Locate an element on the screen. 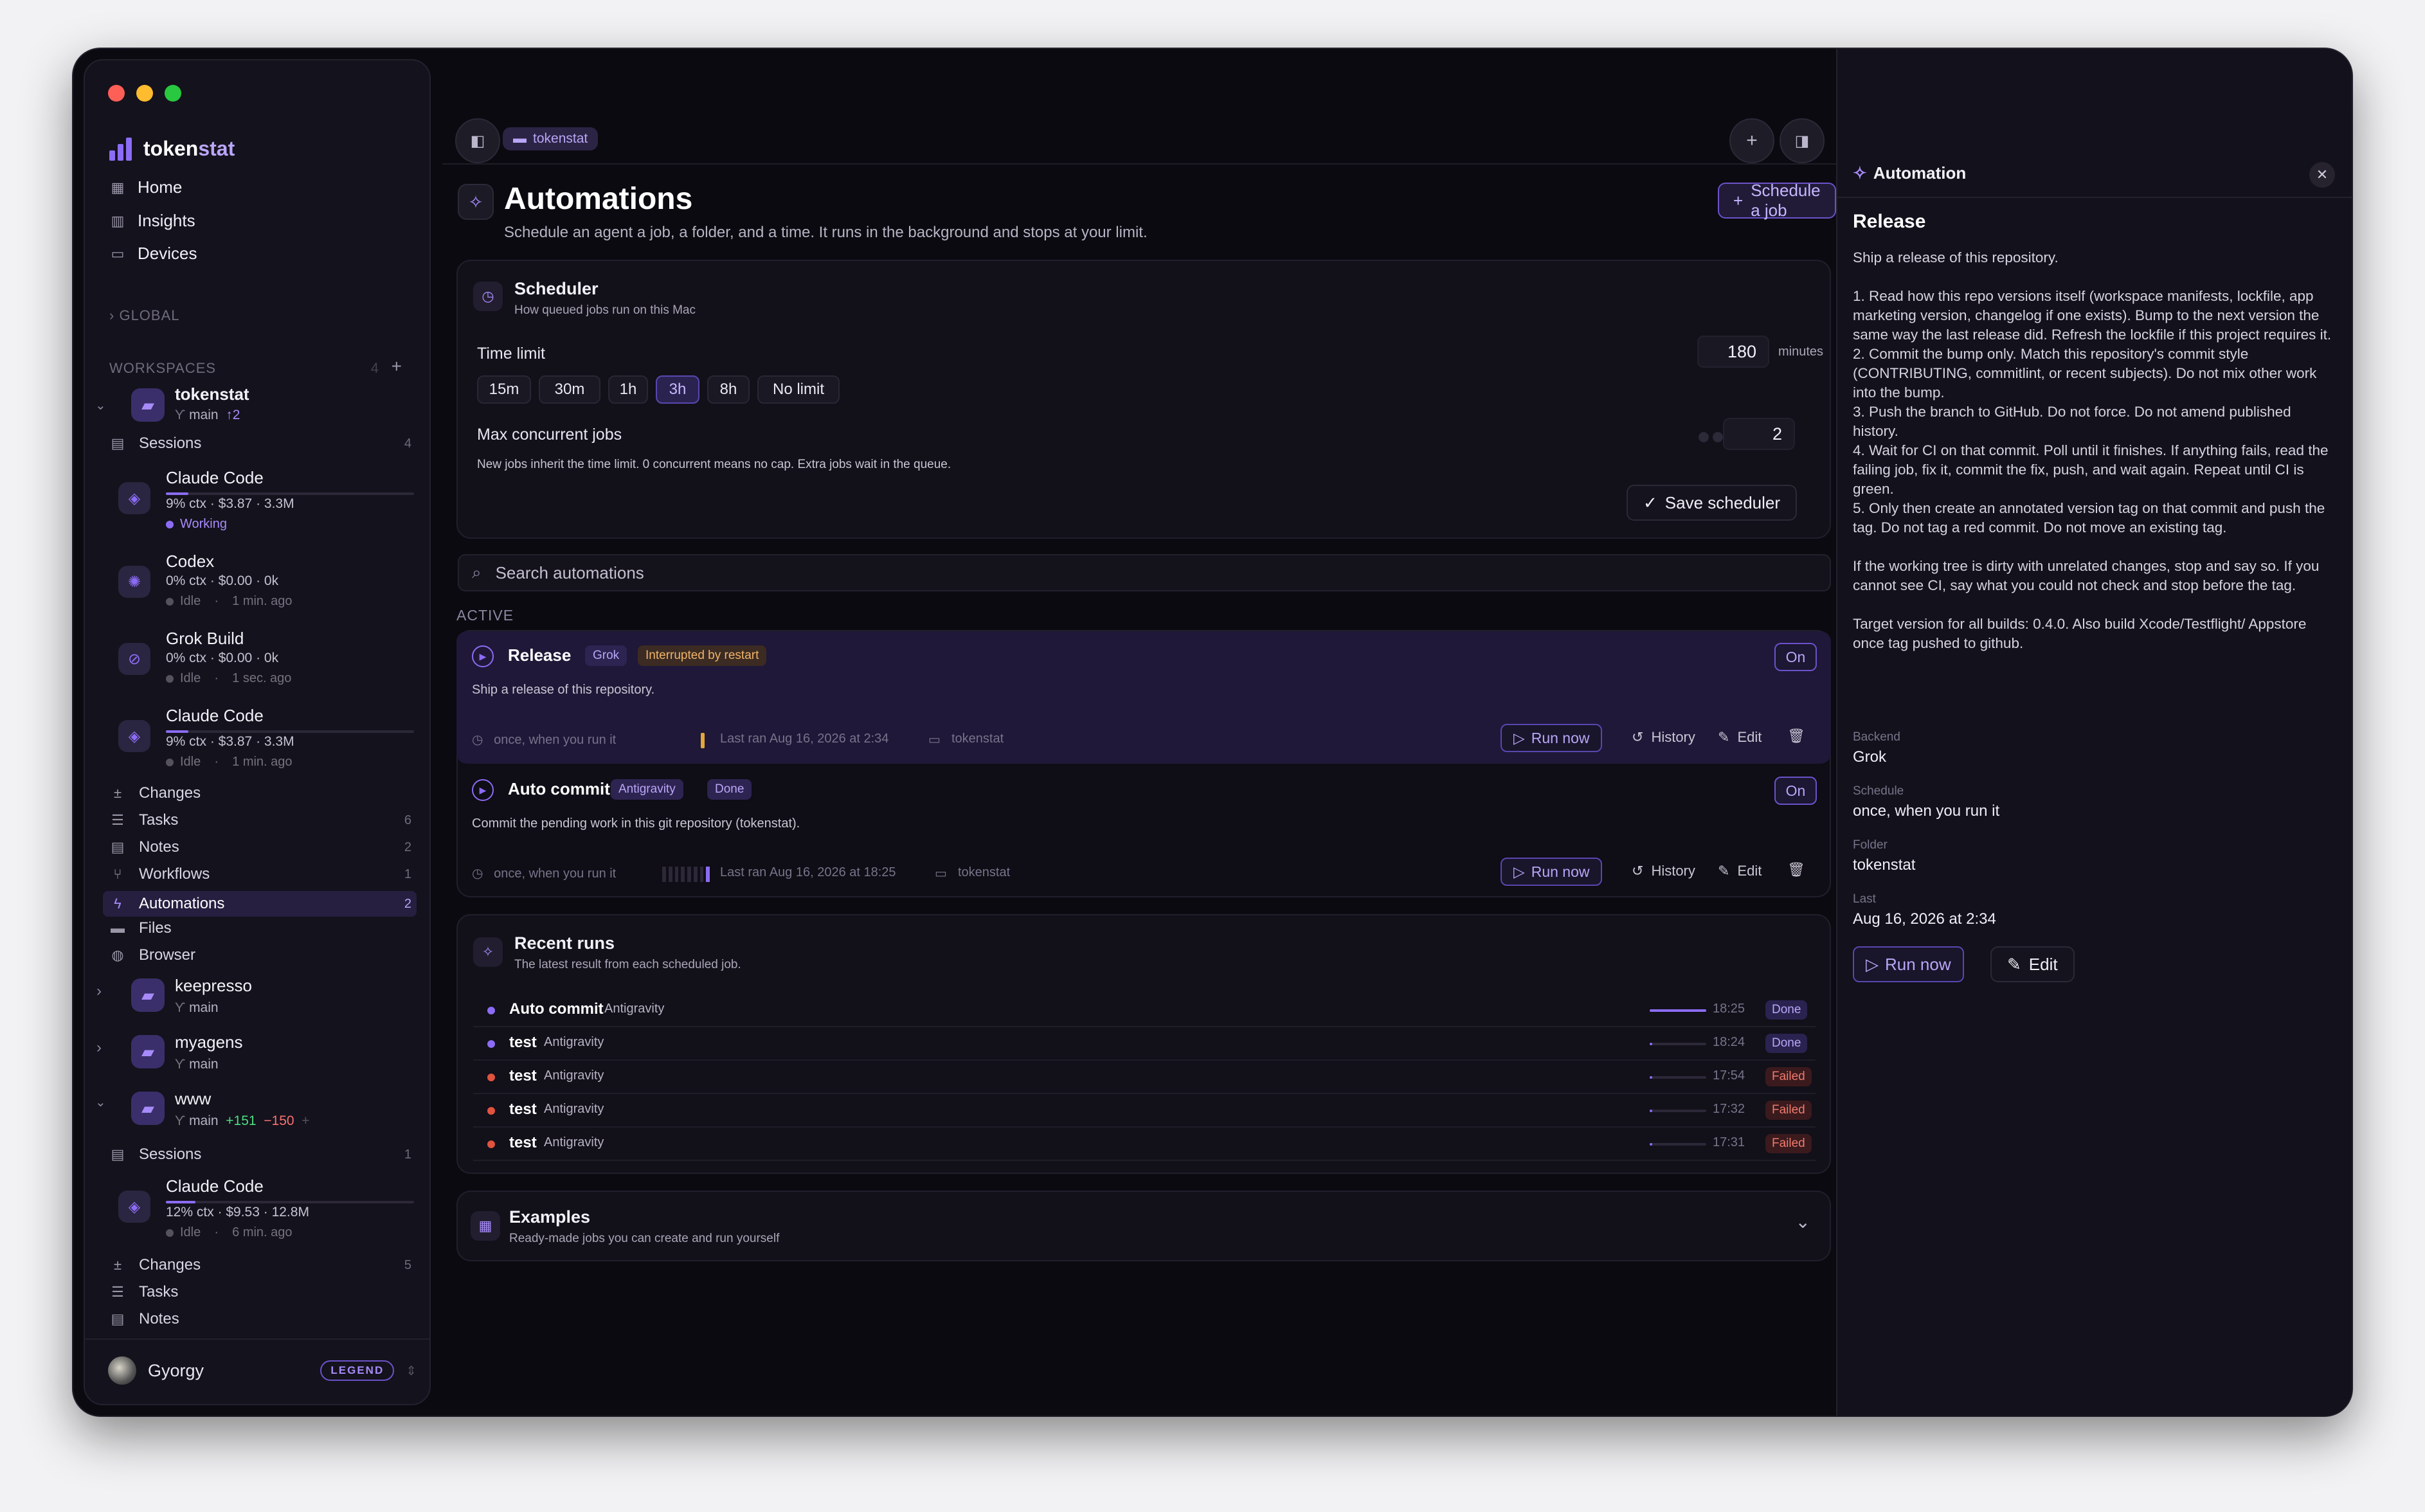 This screenshot has width=2425, height=1512. run-row: test Antigravity 17:31 Failed is located at coordinates (1145, 1144).